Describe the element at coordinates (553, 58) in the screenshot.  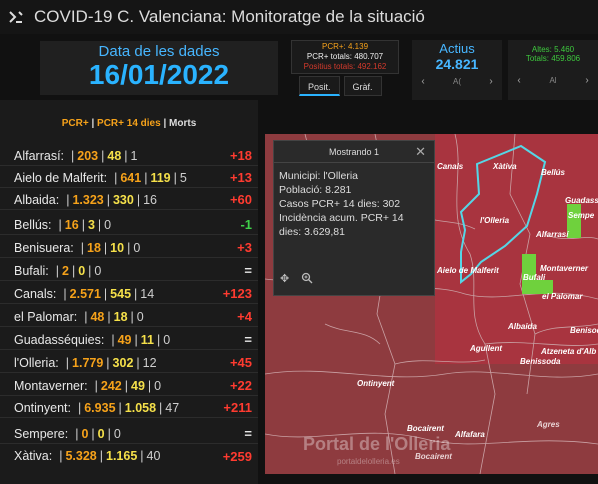
I see `altes-totals: Totals: 459.806` at that location.